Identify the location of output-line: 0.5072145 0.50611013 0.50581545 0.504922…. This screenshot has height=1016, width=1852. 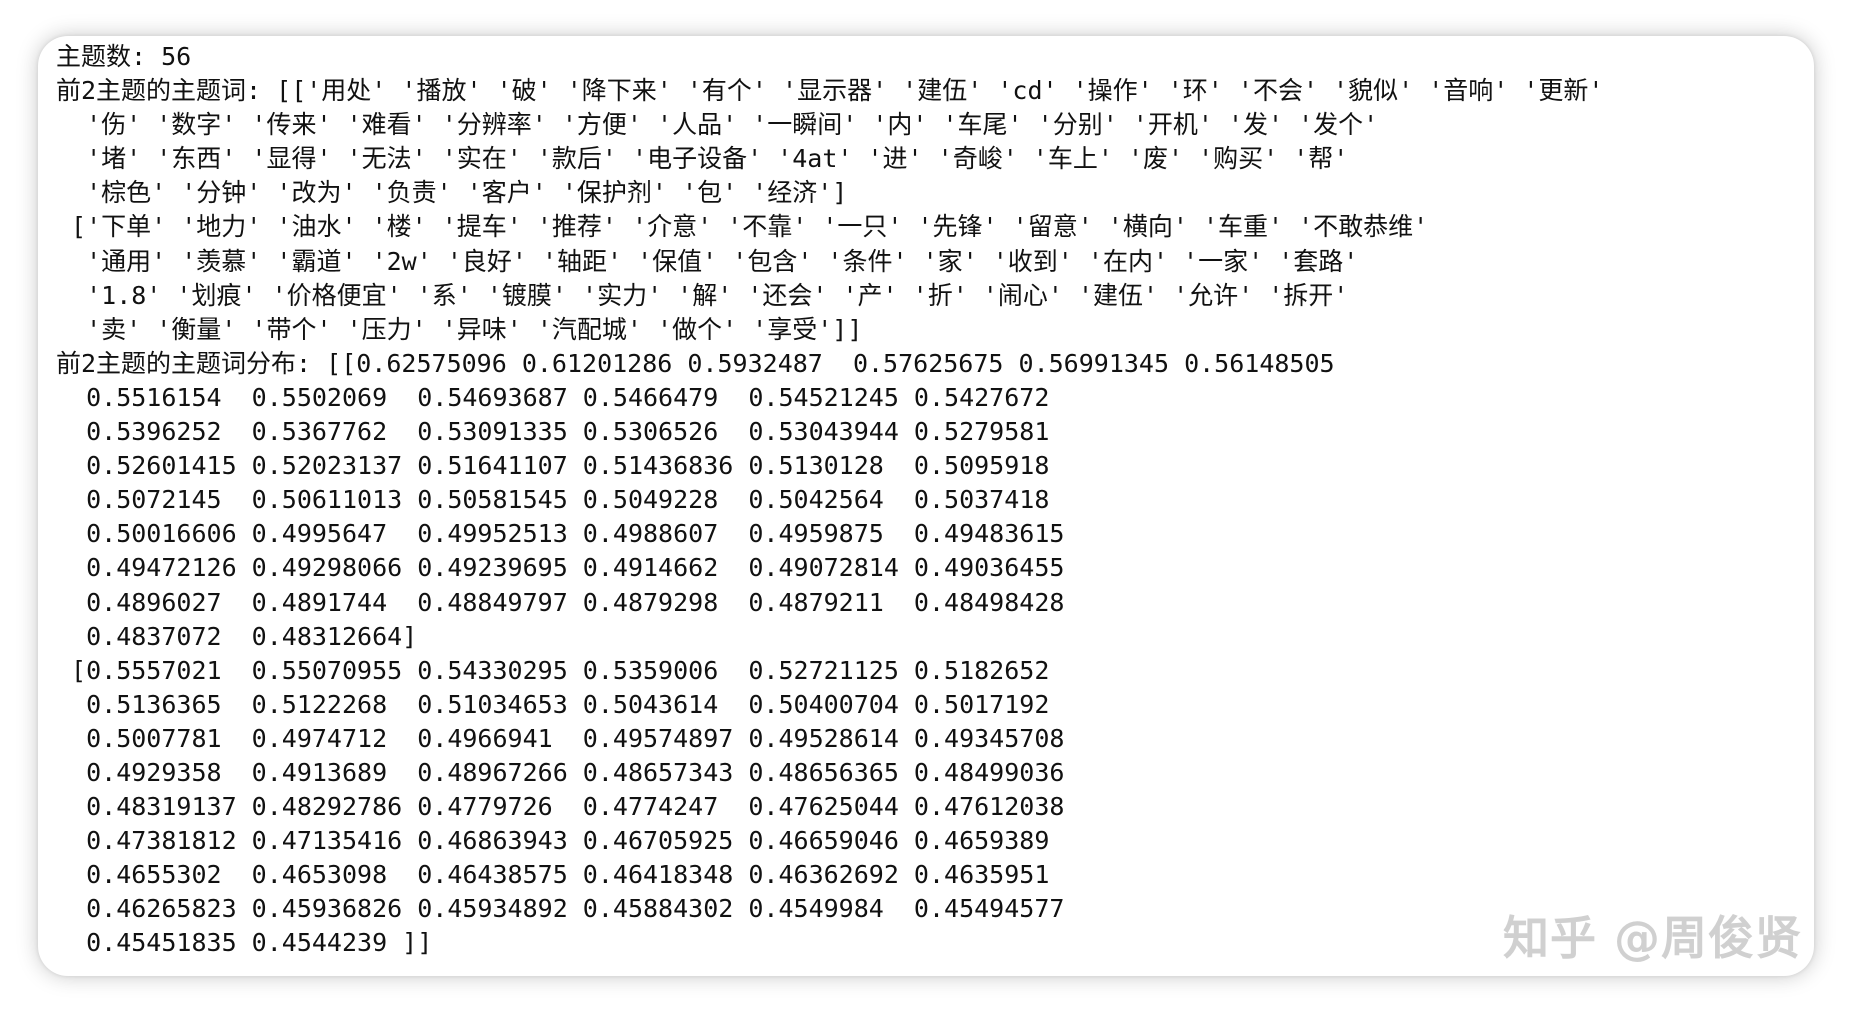
(553, 500).